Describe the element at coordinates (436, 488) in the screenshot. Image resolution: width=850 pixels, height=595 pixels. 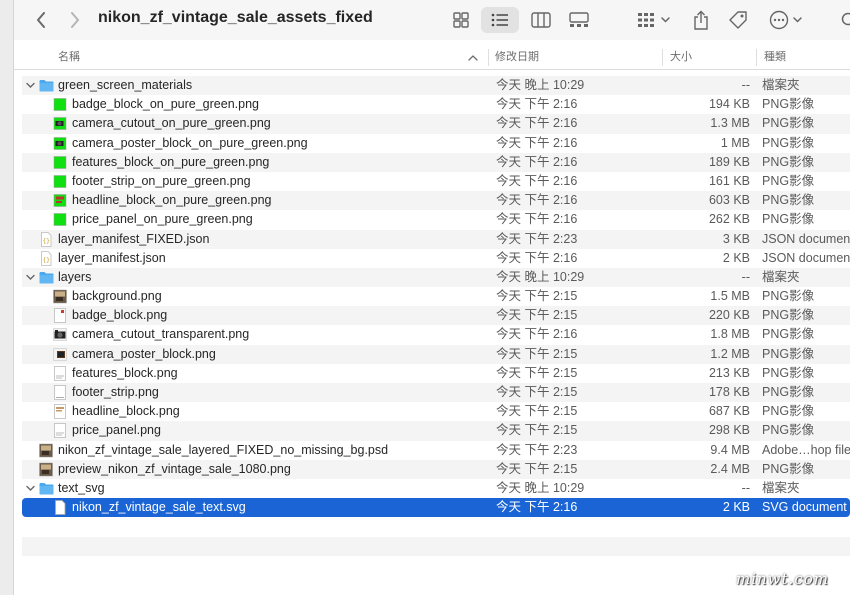
I see `folder-row: text_svg 今天 晚上 10:29 -- 檔案夾` at that location.